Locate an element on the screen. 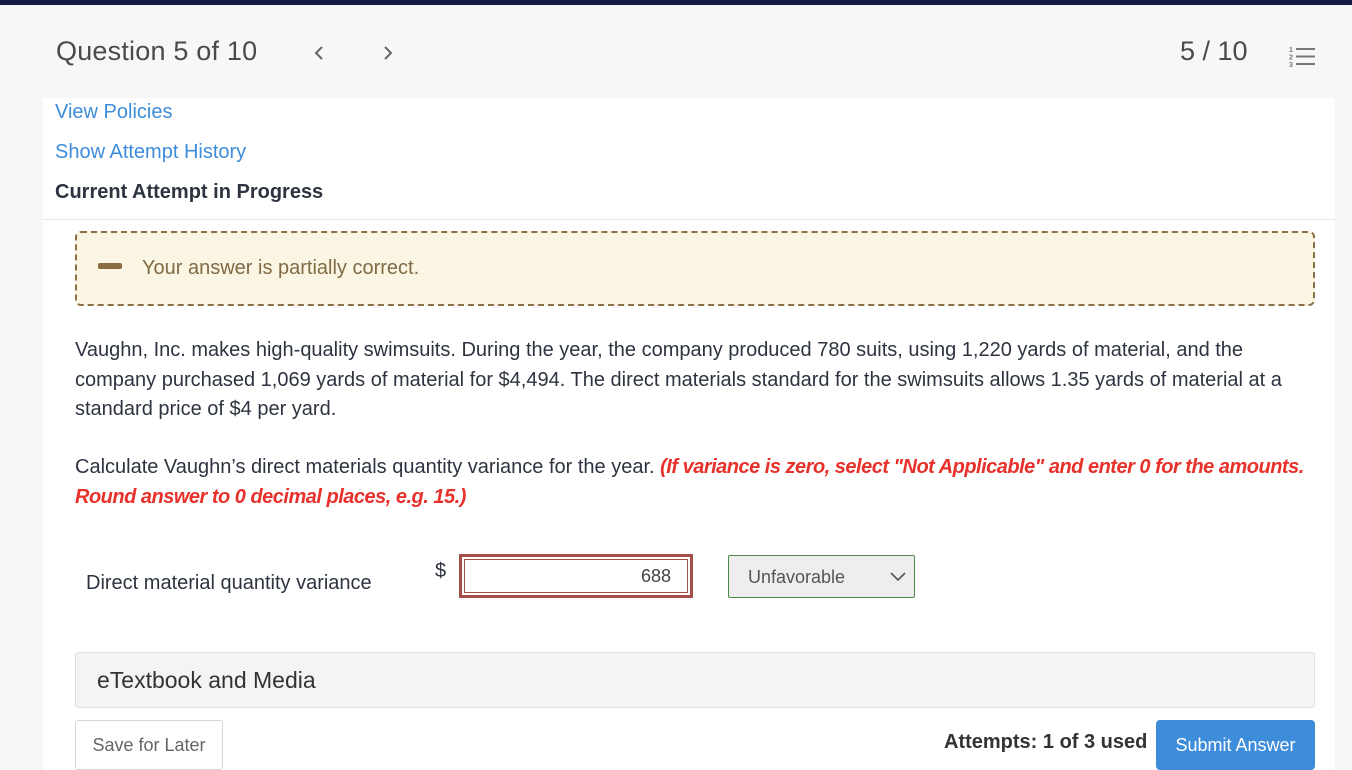 The width and height of the screenshot is (1352, 770). variance-amount-input is located at coordinates (576, 576).